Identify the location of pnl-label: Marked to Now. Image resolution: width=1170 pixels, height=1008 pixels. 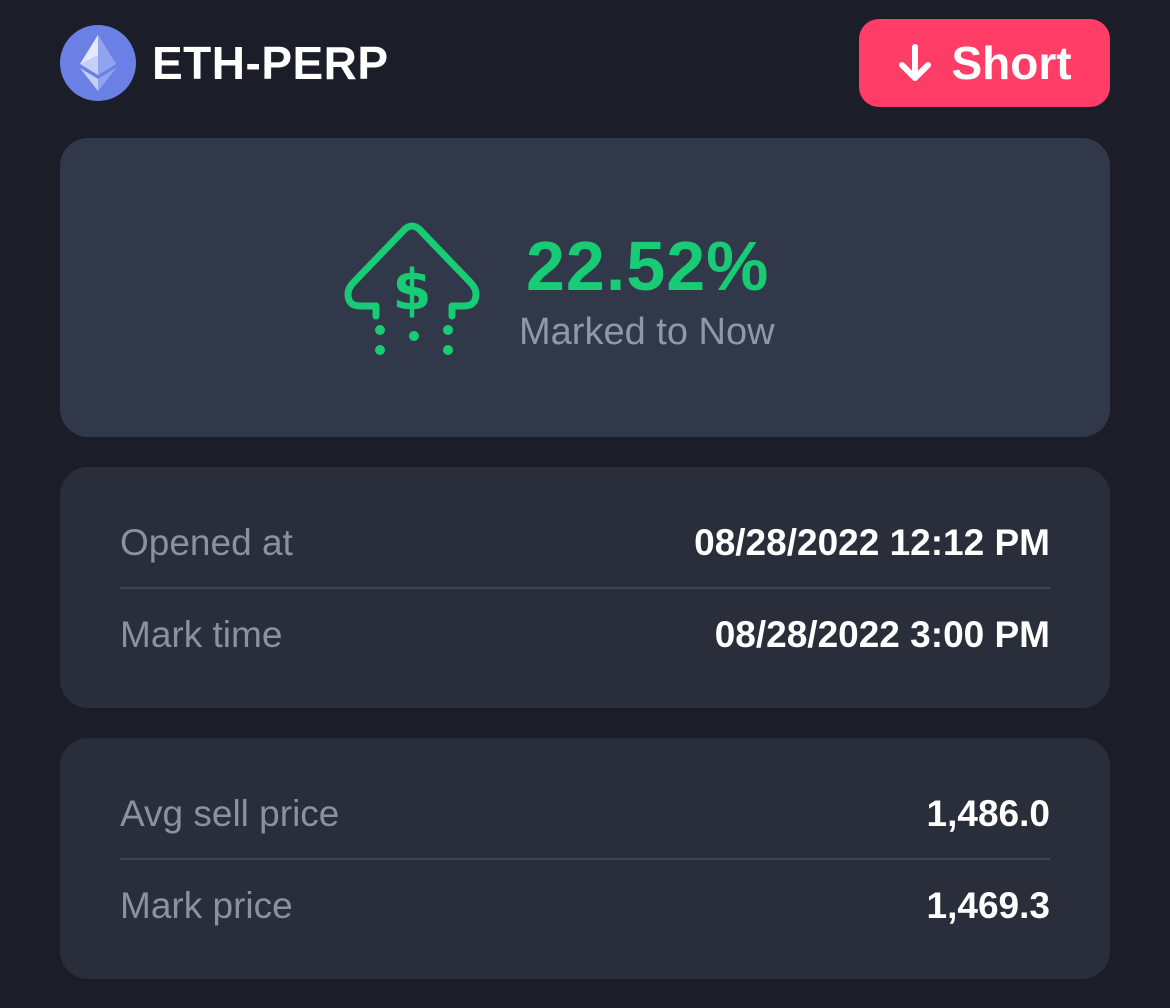
(647, 332).